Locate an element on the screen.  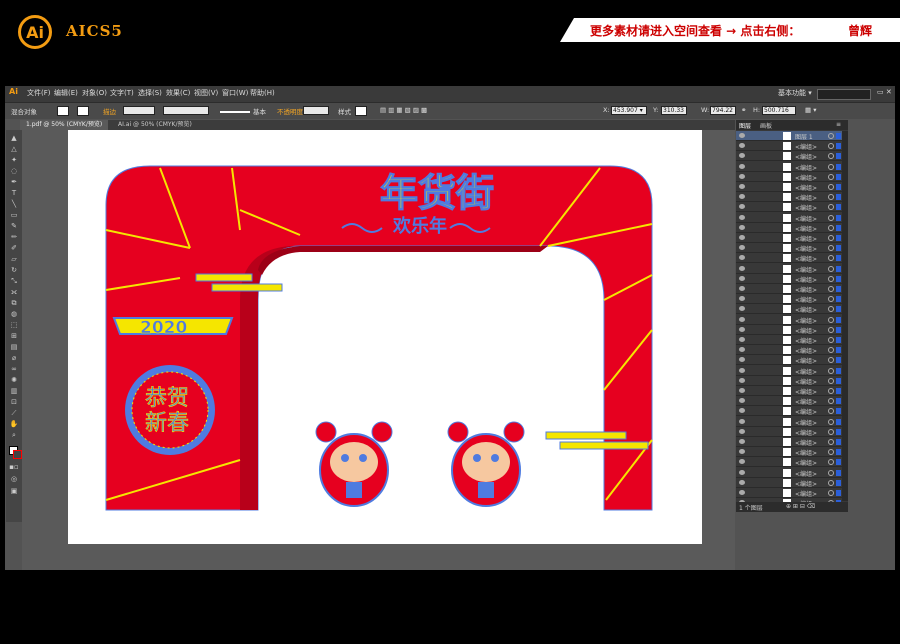
tab-layers: 图层 is located at coordinates (745, 125).